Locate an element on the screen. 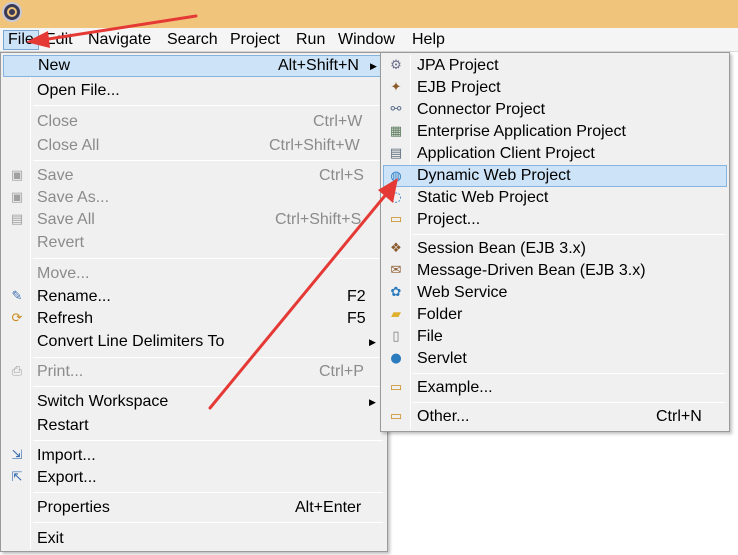  submenu-item-other: ▭ Other... Ctrl+N is located at coordinates (555, 417).